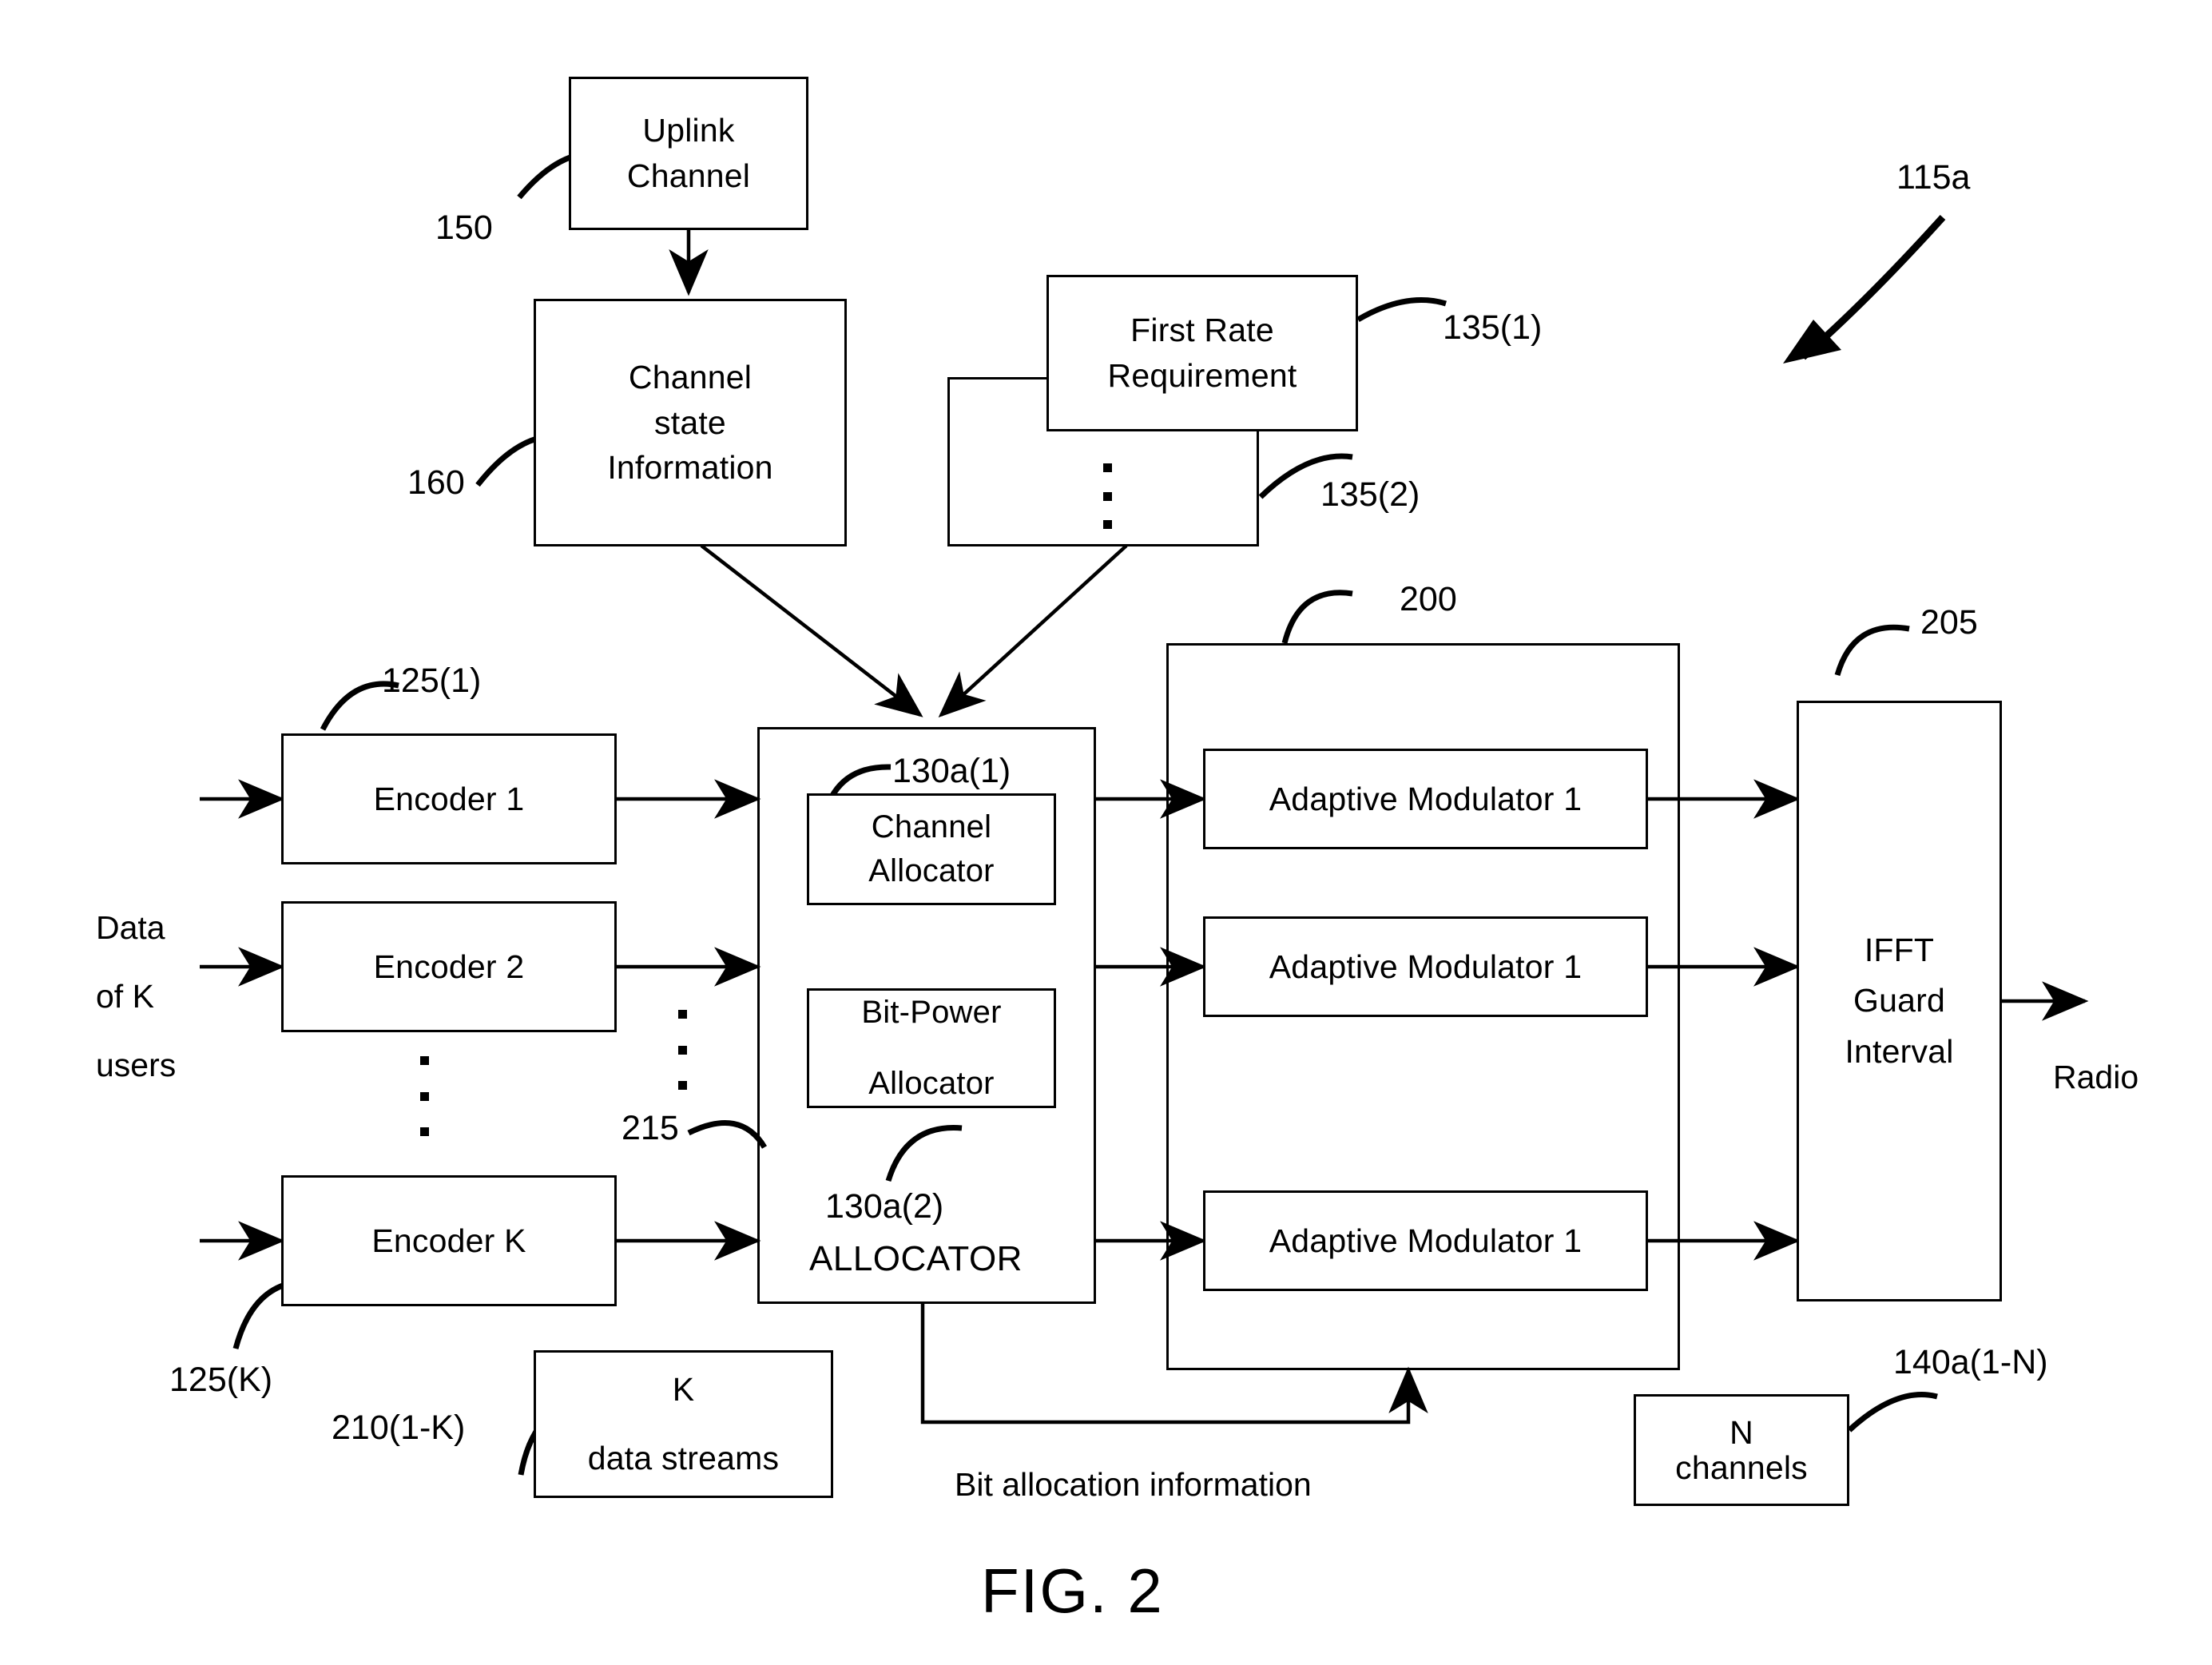 The height and width of the screenshot is (1665, 2212). I want to click on block-k-data-streams-label: K data streams, so click(684, 1423).